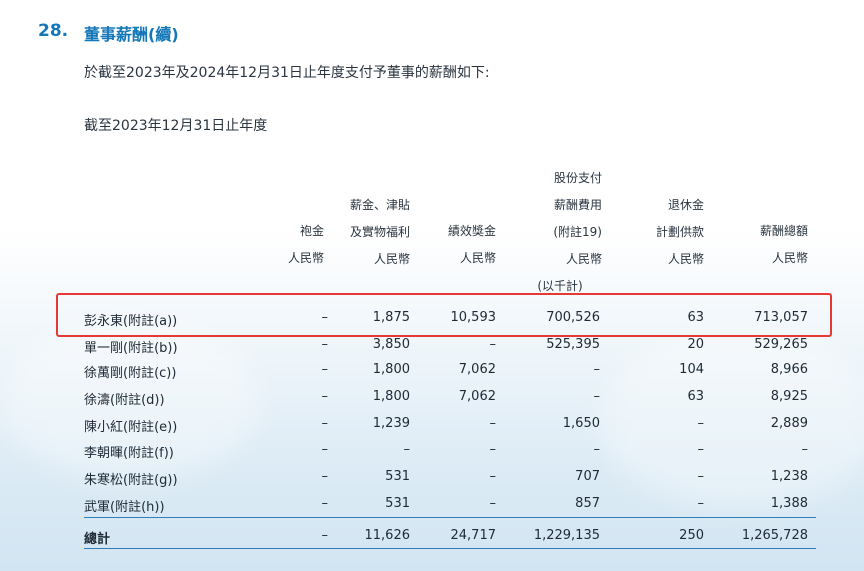 The image size is (864, 571). What do you see at coordinates (587, 503) in the screenshot?
I see `cell-share-payment: 857` at bounding box center [587, 503].